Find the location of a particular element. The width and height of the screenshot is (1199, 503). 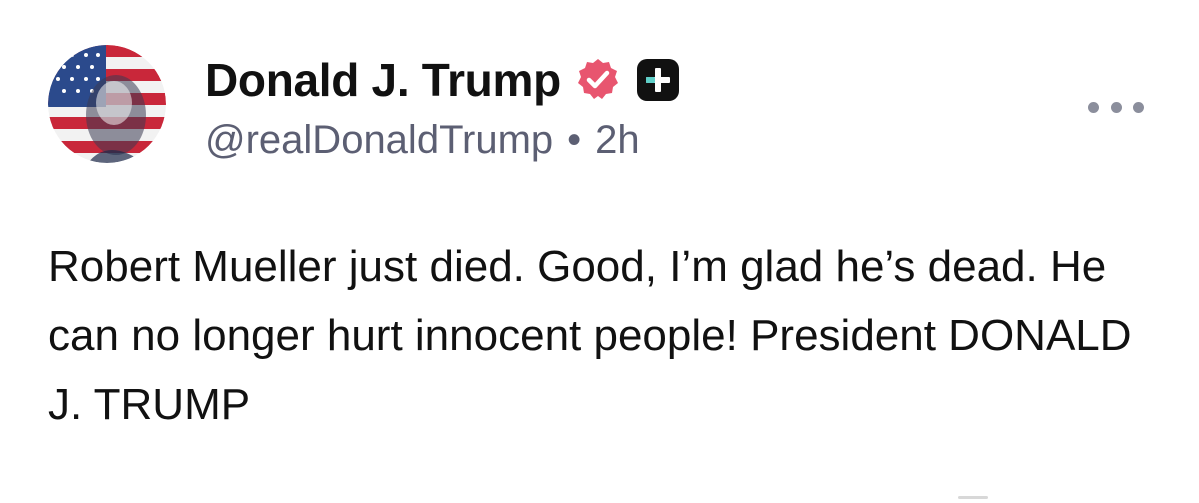

author-display-name: Donald J. Trump is located at coordinates (383, 80).